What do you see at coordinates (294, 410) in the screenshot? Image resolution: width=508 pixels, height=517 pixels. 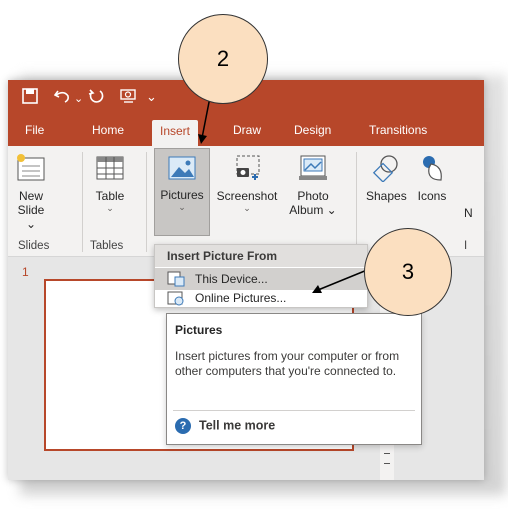 I see `tooltip-divider` at bounding box center [294, 410].